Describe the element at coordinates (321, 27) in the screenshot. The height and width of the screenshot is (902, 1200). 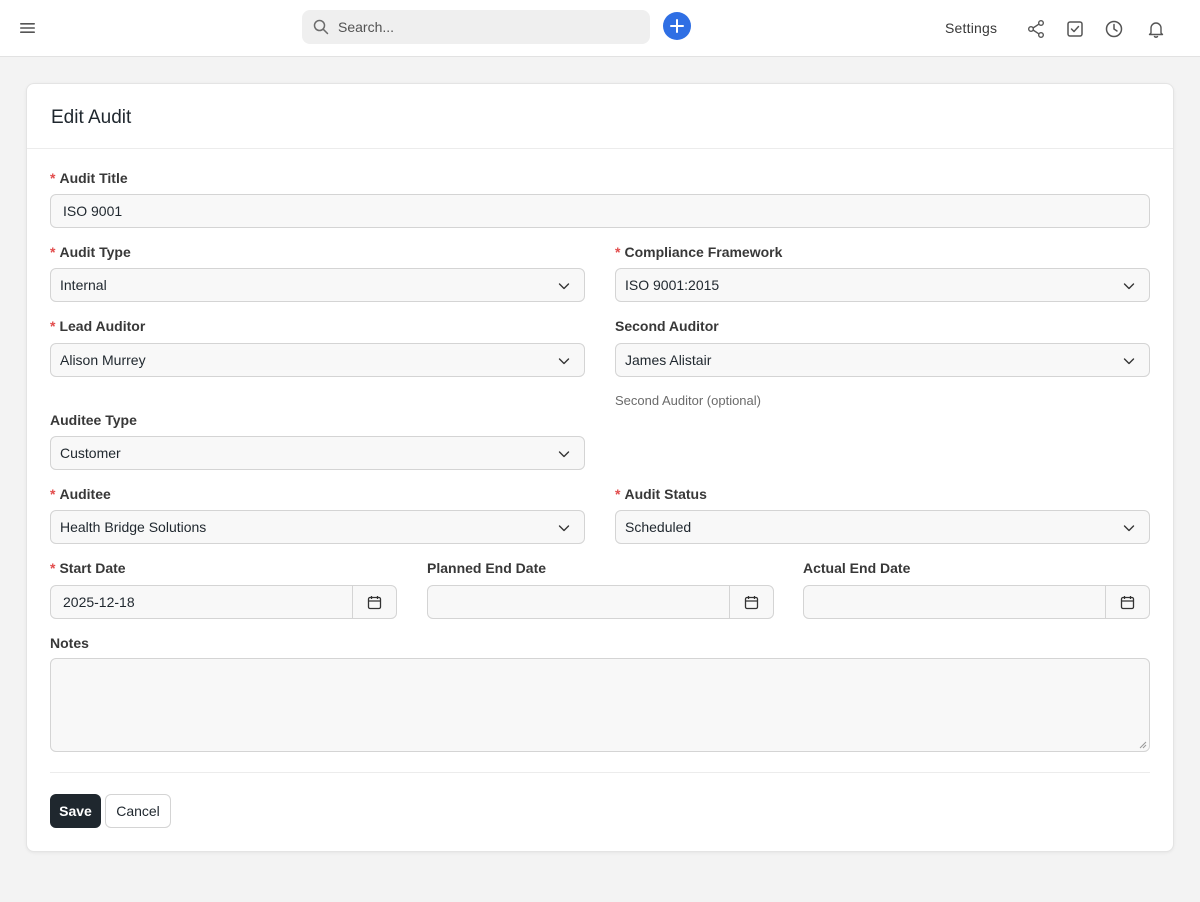
I see `search-icon` at that location.